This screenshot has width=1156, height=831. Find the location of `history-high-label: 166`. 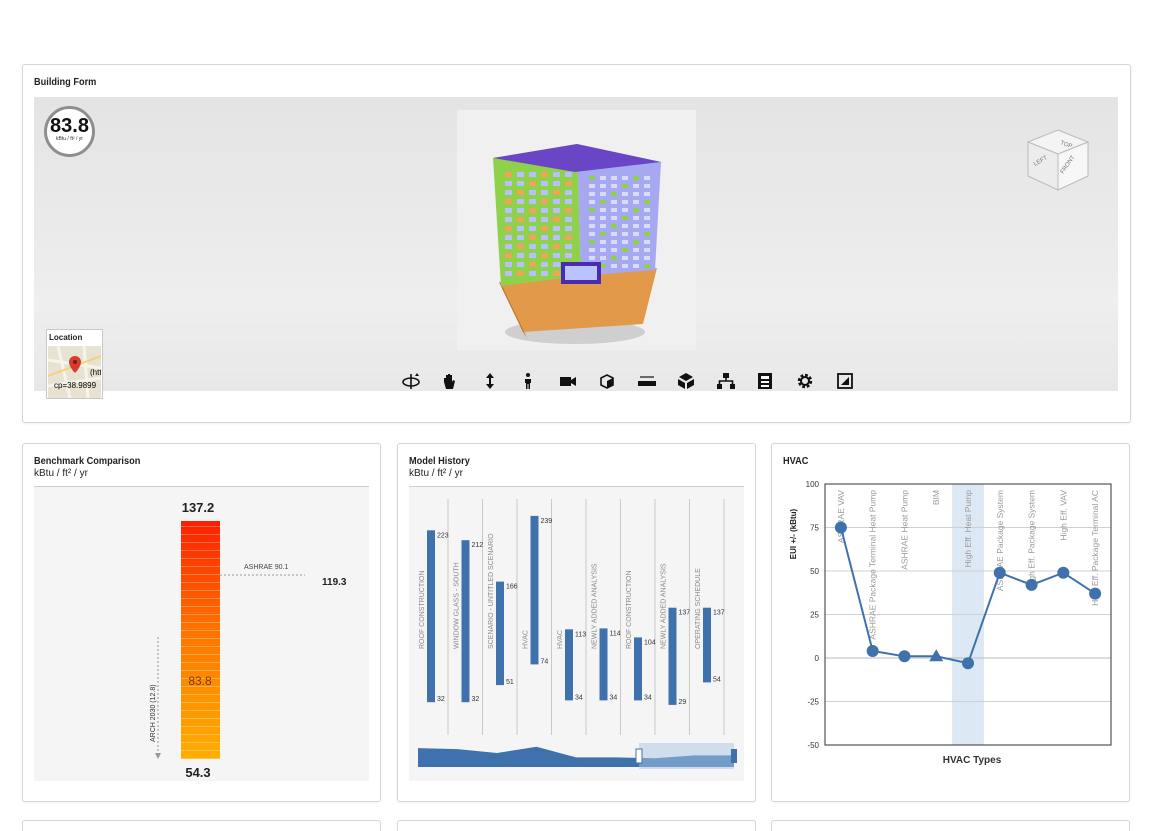

history-high-label: 166 is located at coordinates (512, 587).